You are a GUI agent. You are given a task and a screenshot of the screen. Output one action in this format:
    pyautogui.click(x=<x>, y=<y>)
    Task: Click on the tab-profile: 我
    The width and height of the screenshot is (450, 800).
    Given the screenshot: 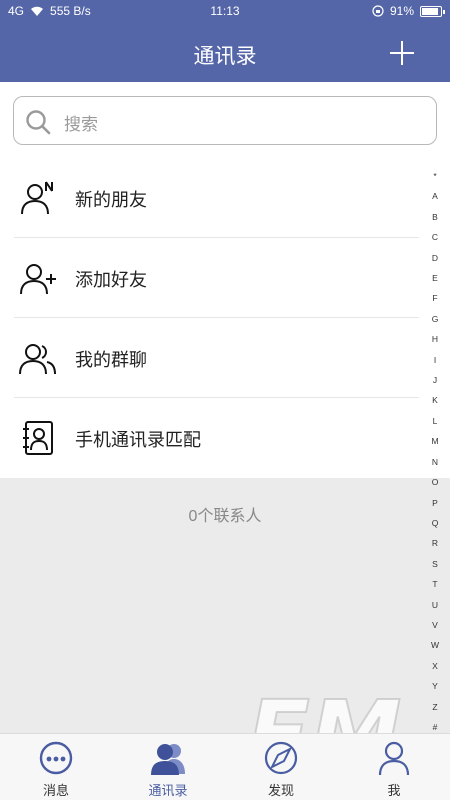 What is the action you would take?
    pyautogui.click(x=394, y=767)
    